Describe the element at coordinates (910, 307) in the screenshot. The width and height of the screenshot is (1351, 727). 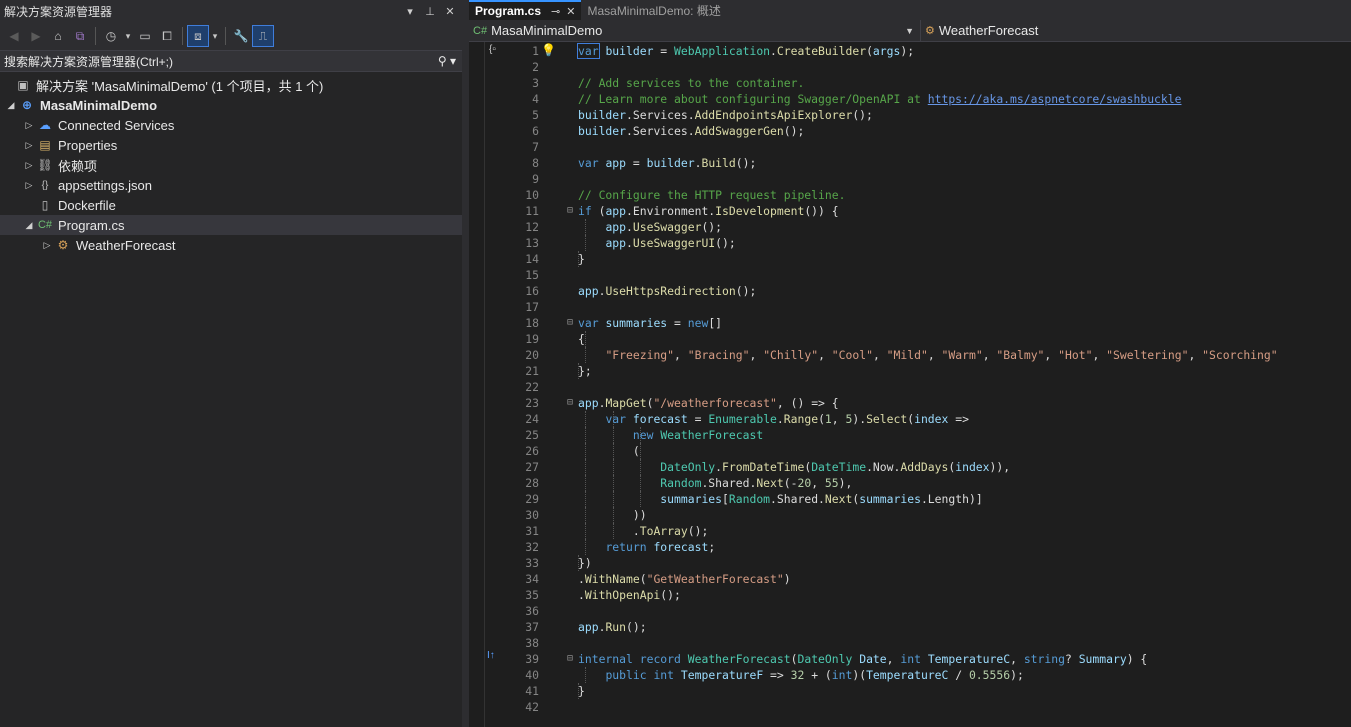
I see `code-line: 17` at that location.